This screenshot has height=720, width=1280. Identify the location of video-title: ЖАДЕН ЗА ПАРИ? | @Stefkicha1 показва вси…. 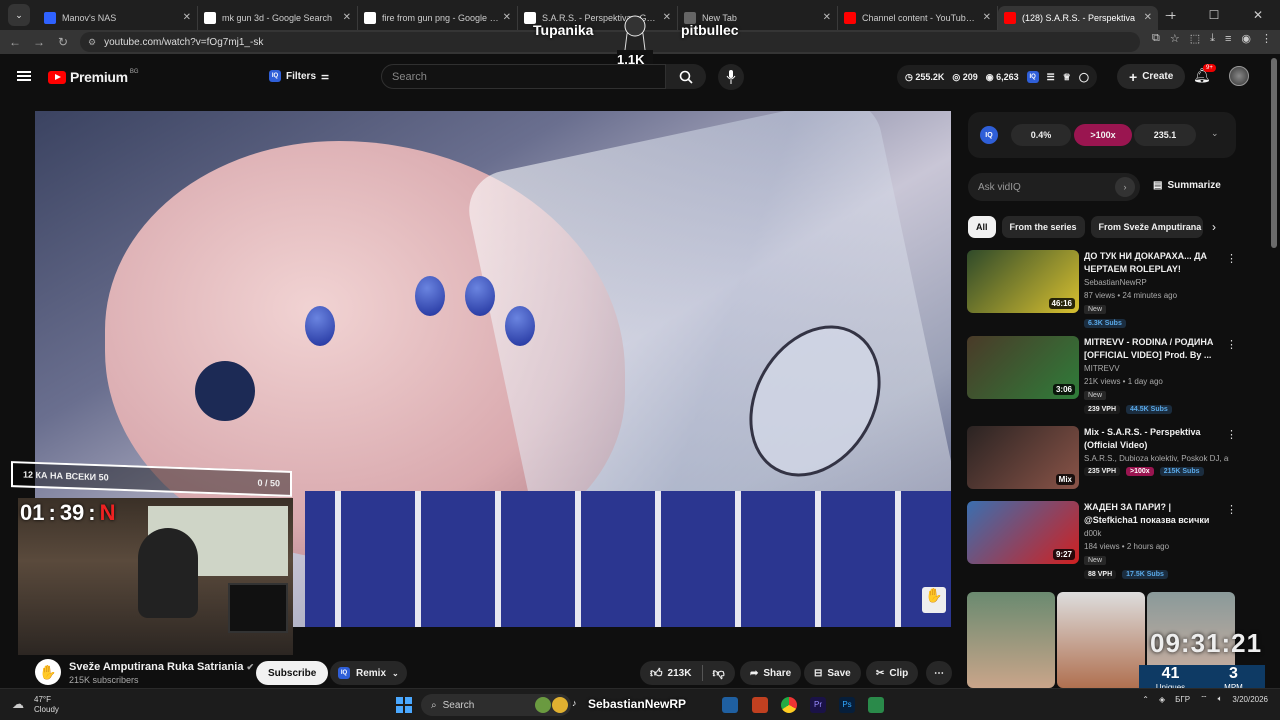
(1149, 514).